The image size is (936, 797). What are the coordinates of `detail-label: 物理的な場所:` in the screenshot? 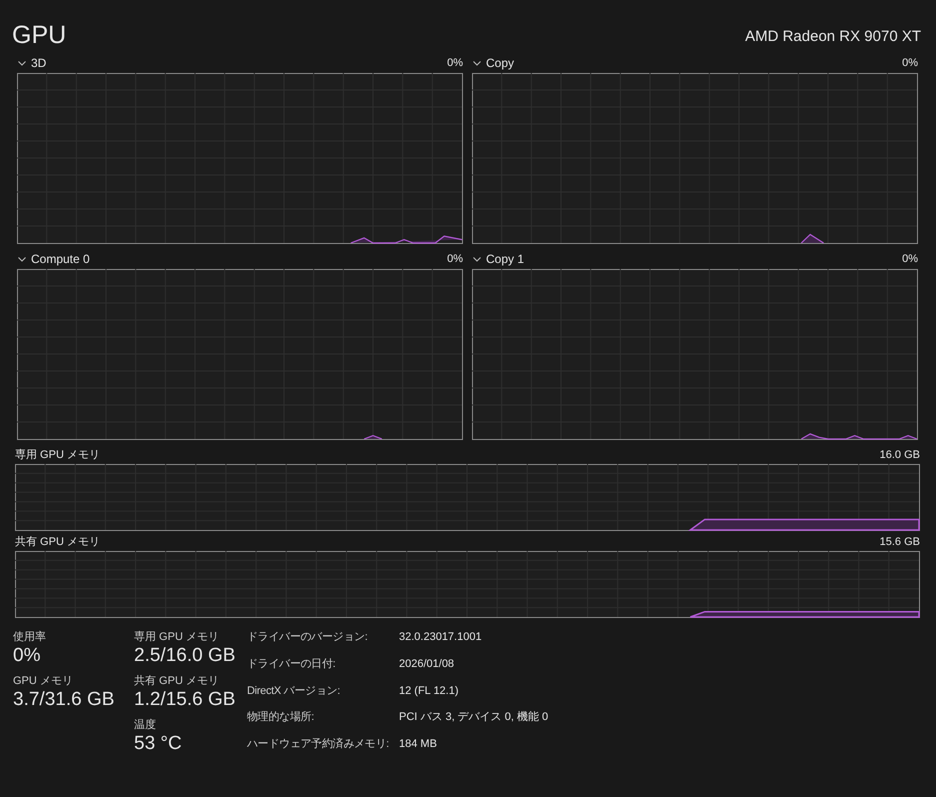 It's located at (280, 718).